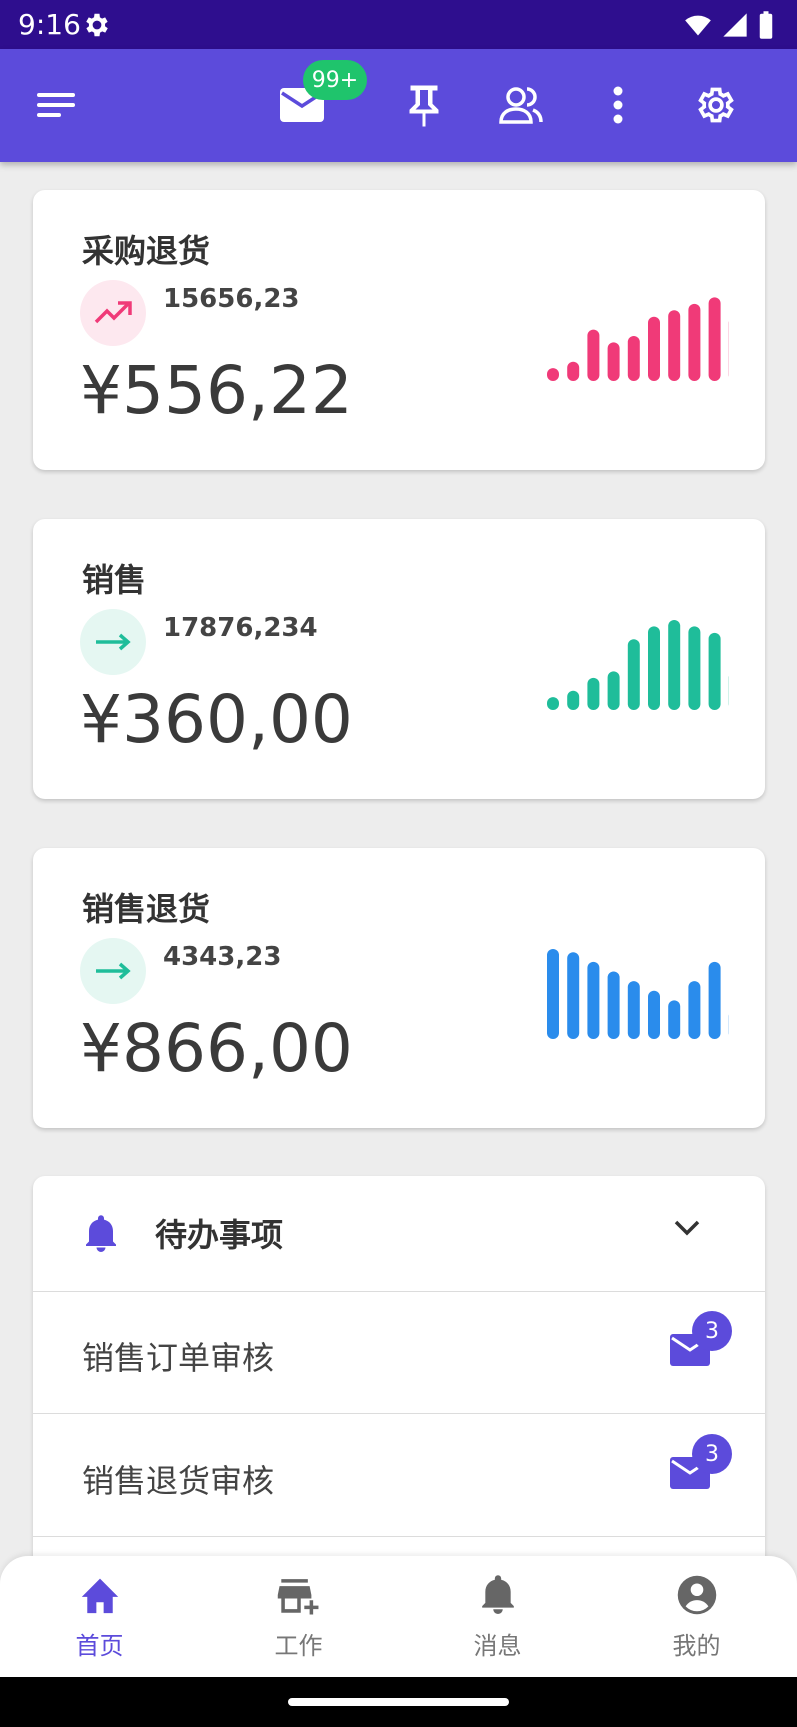  I want to click on todo-header: 待办事项, so click(399, 1234).